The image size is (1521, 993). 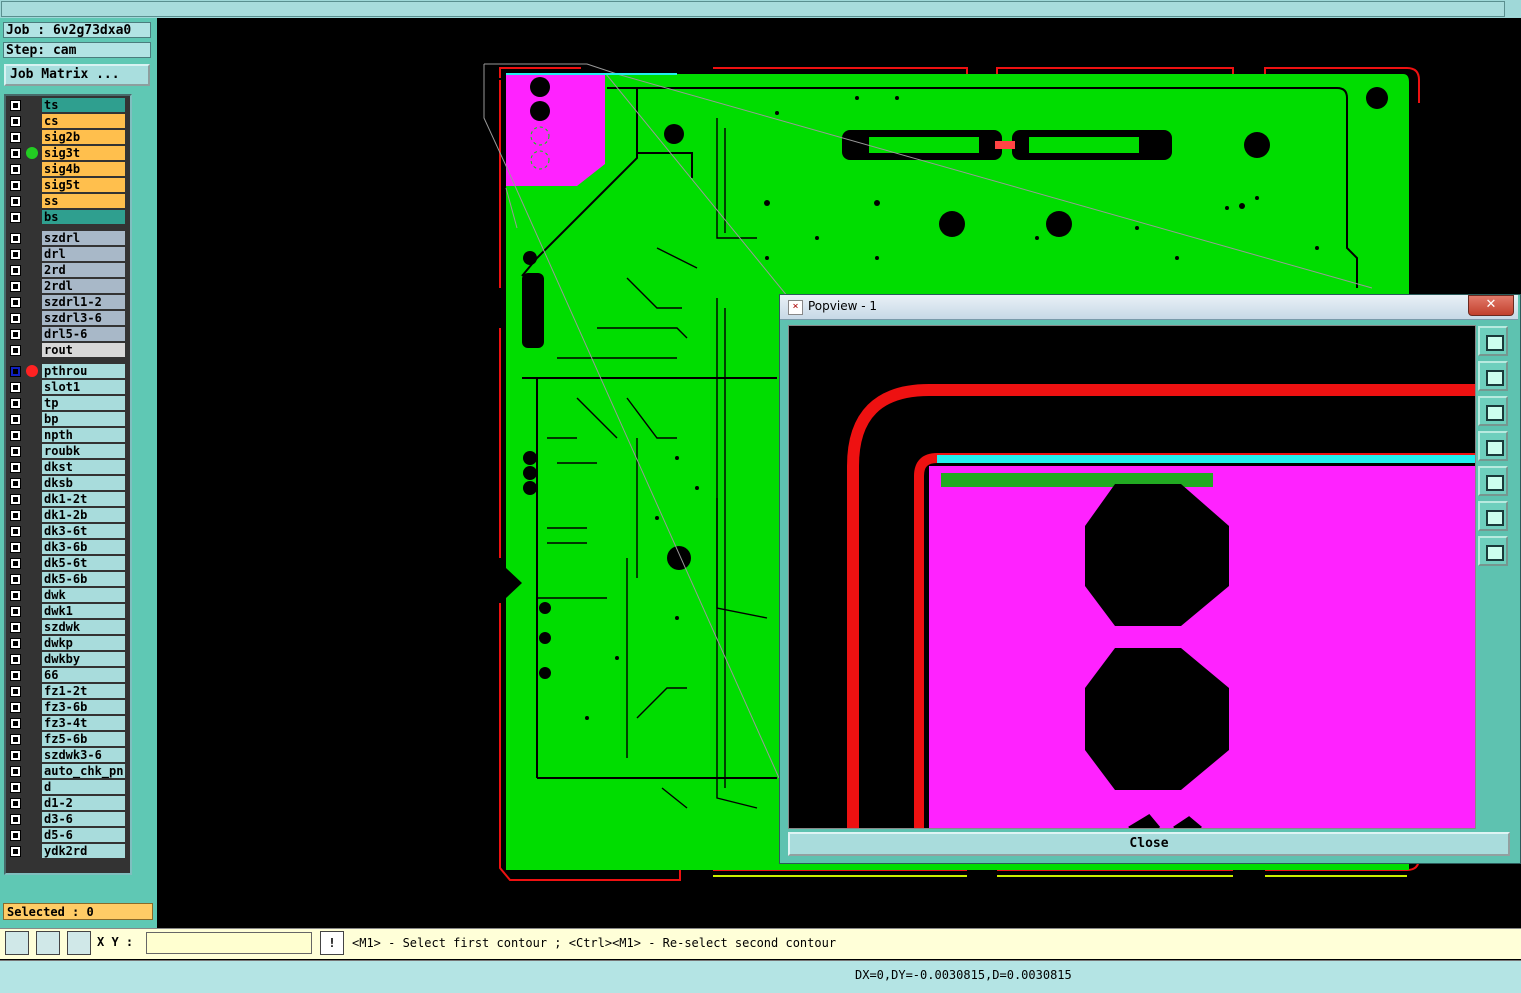 I want to click on xy-input, so click(x=229, y=943).